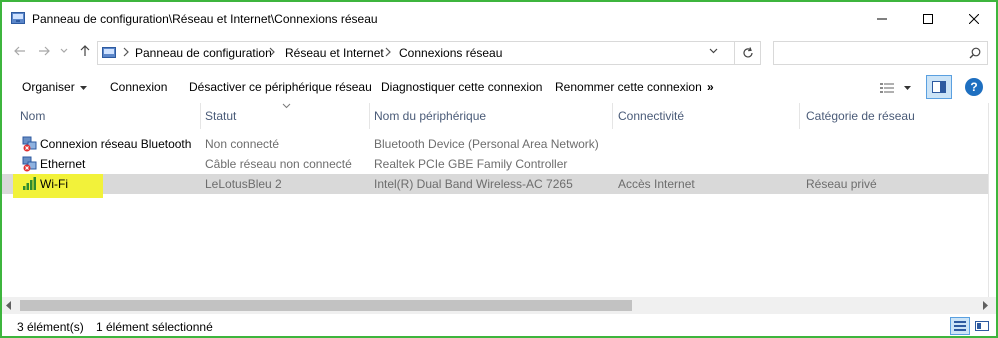 This screenshot has height=338, width=998. What do you see at coordinates (656, 184) in the screenshot?
I see `row-connectivity: Accès Internet` at bounding box center [656, 184].